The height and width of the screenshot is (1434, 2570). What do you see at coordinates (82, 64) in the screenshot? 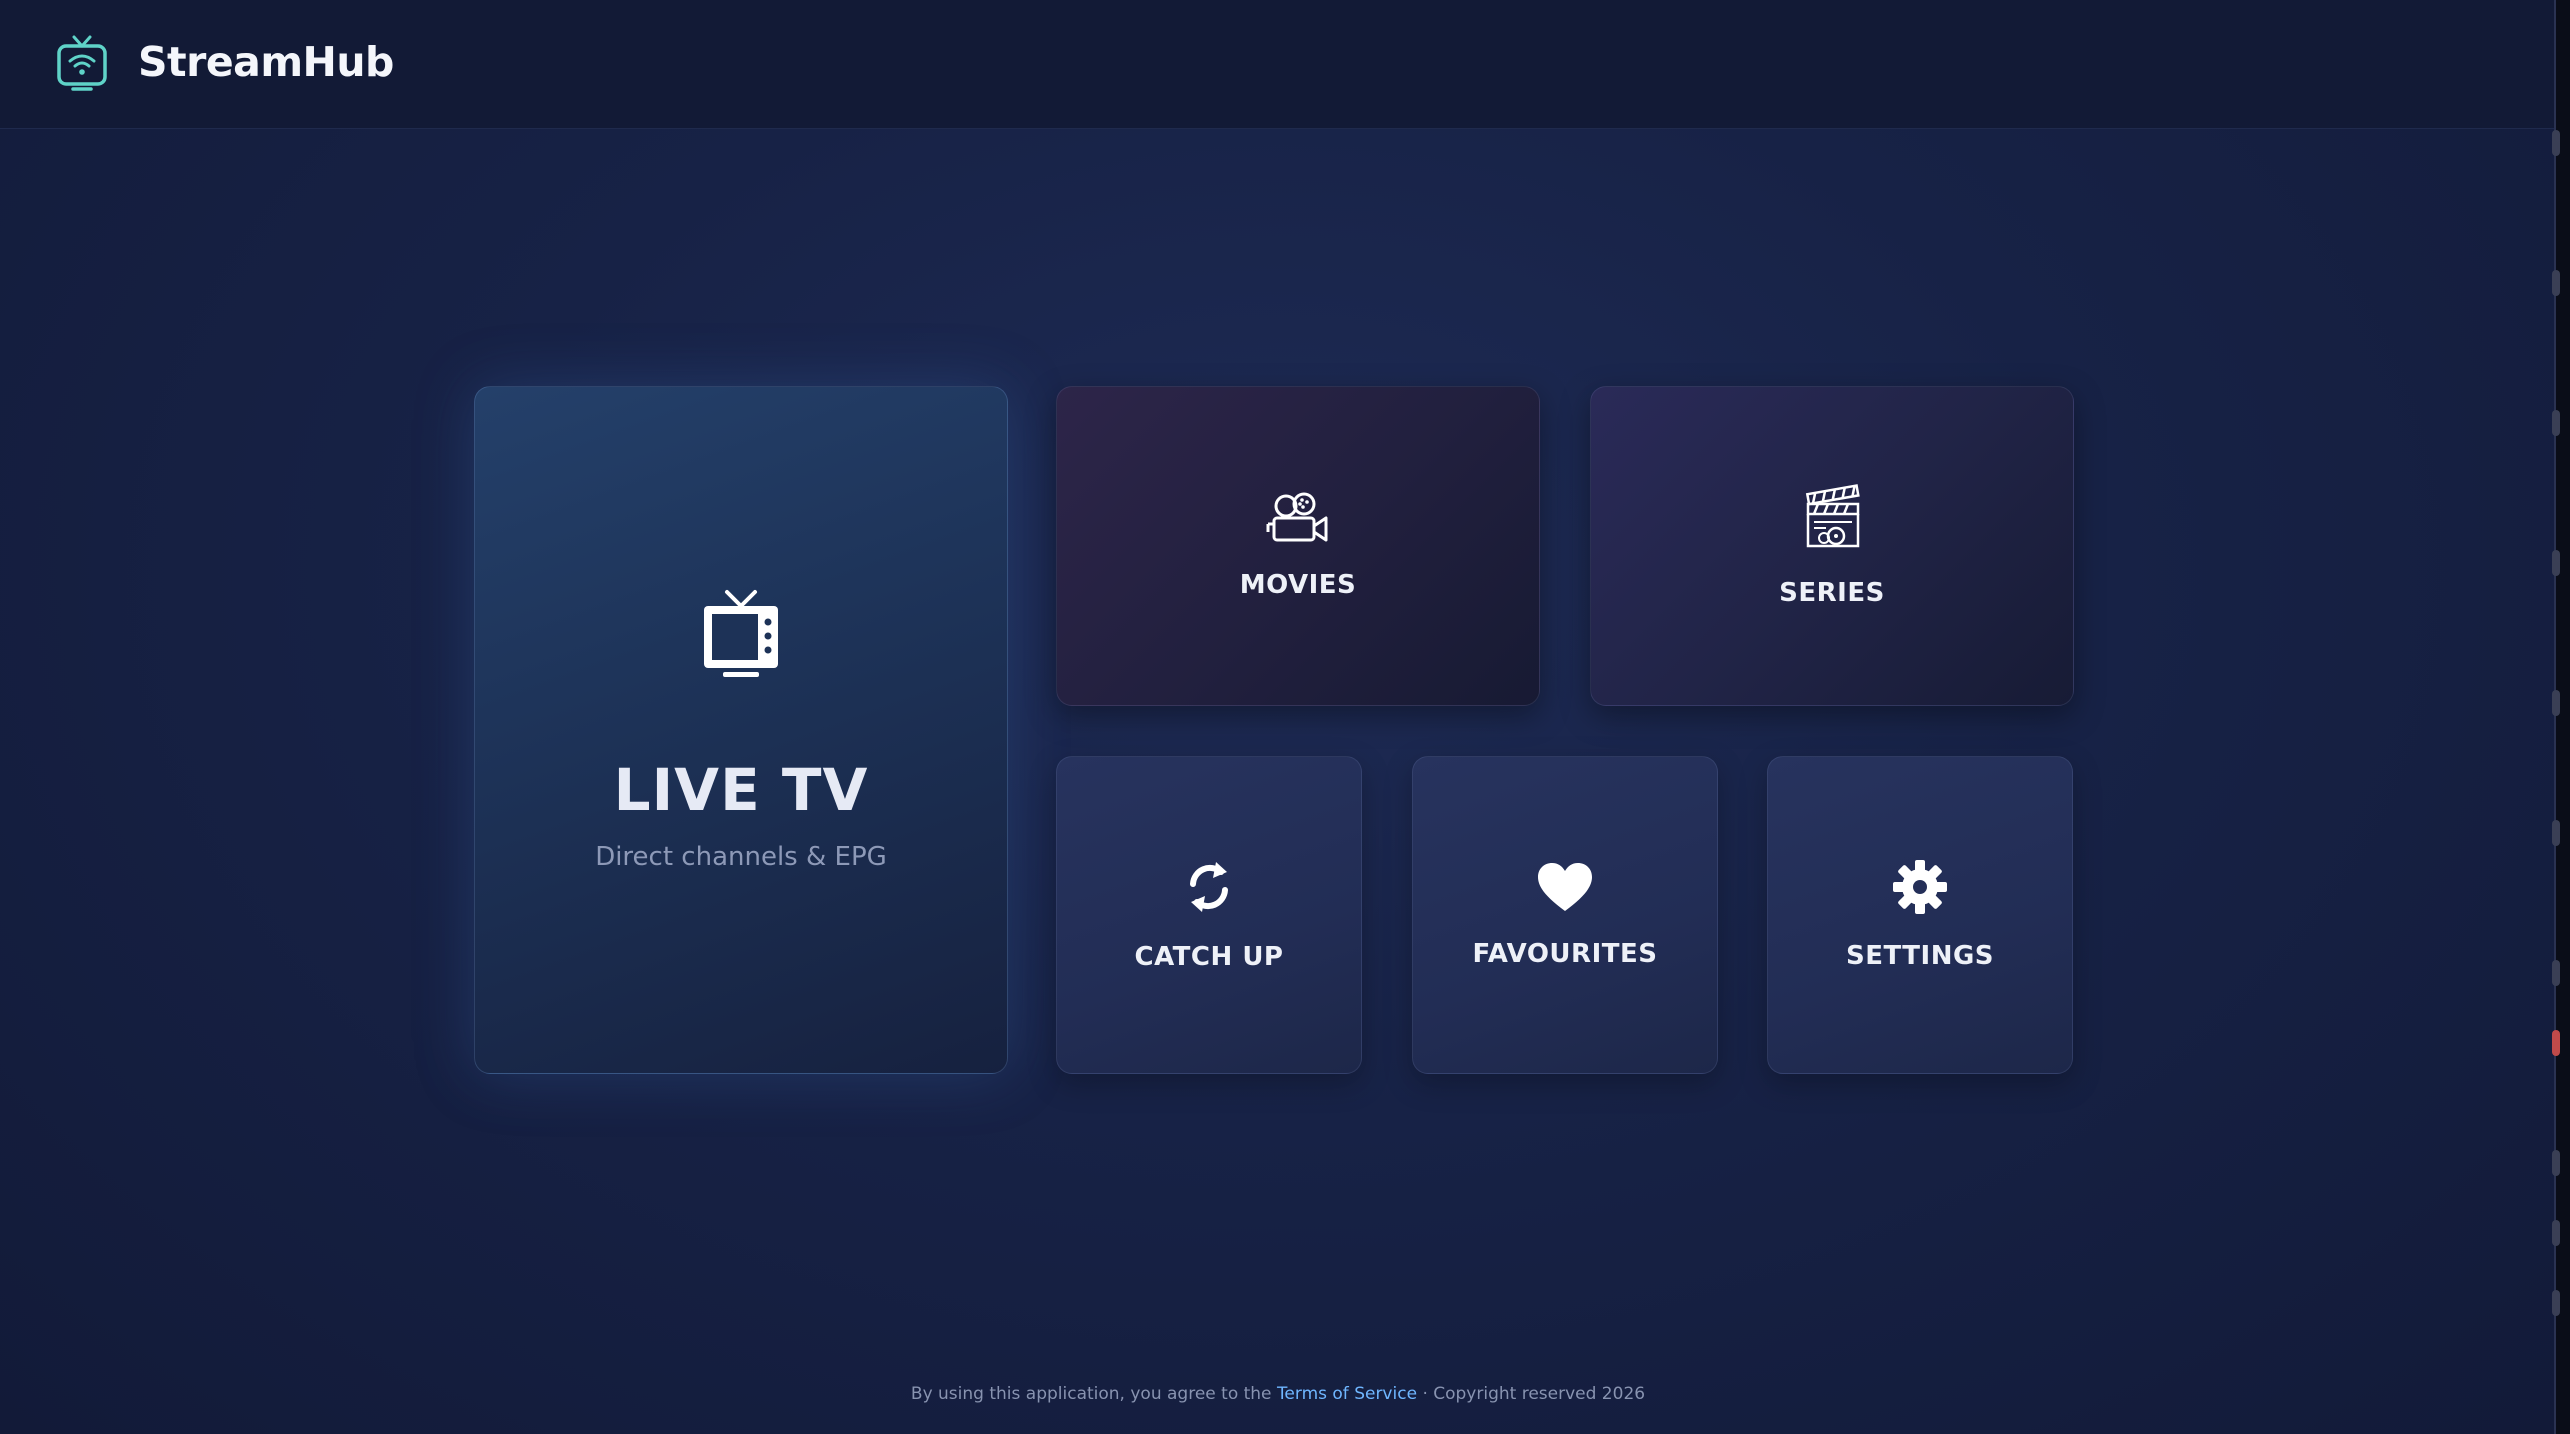
I see `tv-wifi-icon` at bounding box center [82, 64].